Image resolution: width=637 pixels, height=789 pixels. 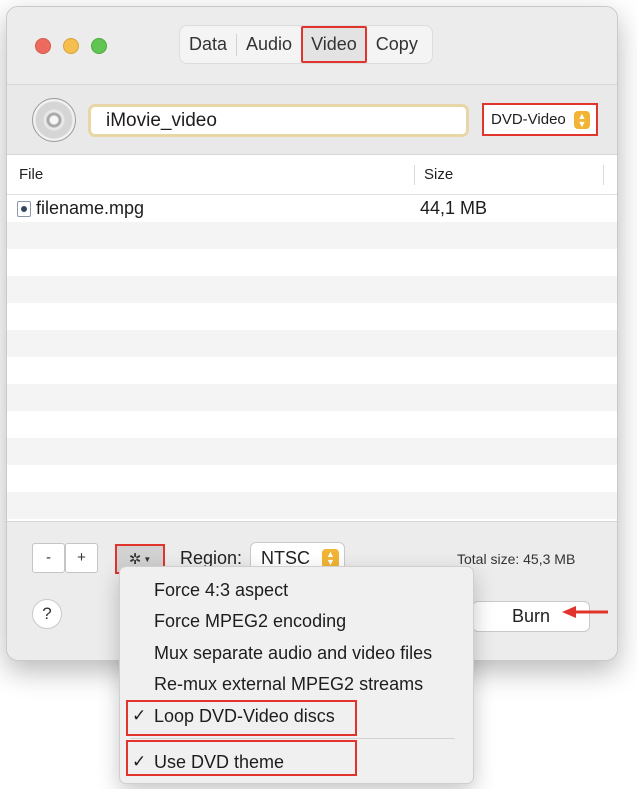 I want to click on video-file-icon, so click(x=24, y=208).